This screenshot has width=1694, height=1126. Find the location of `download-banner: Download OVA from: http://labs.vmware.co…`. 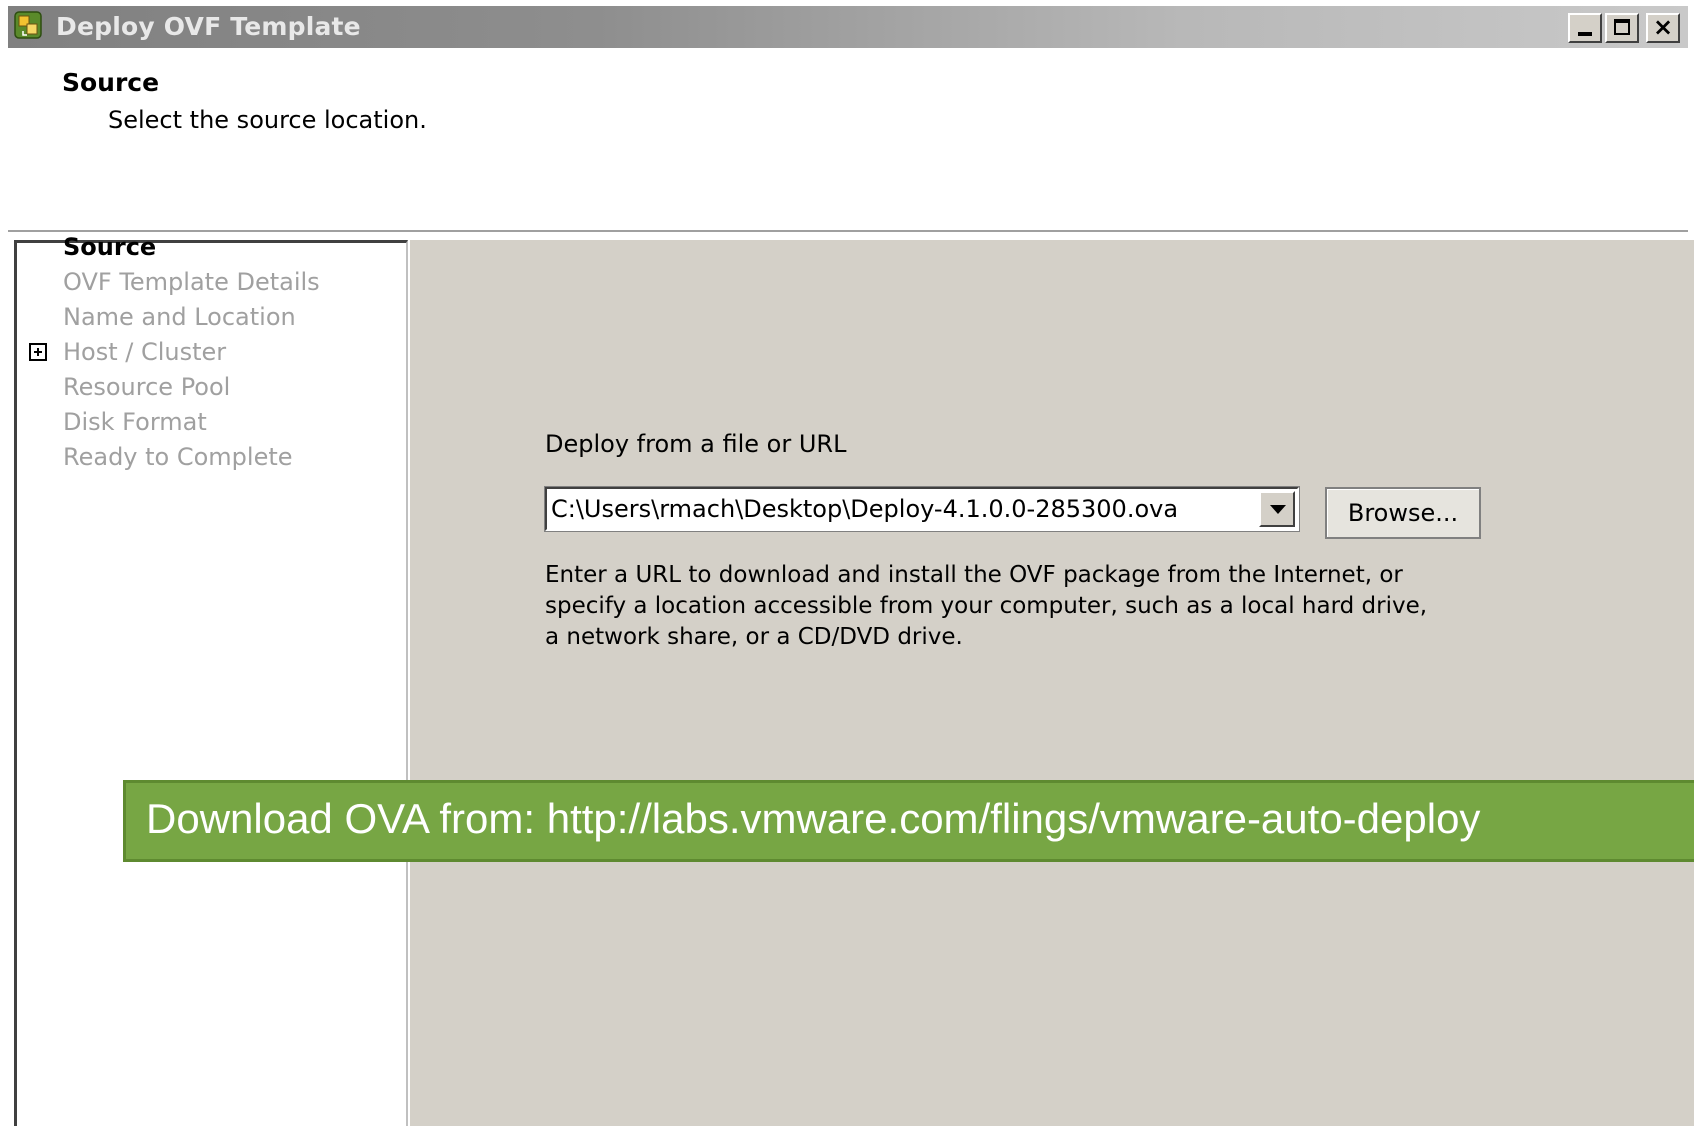

download-banner: Download OVA from: http://labs.vmware.co… is located at coordinates (908, 821).